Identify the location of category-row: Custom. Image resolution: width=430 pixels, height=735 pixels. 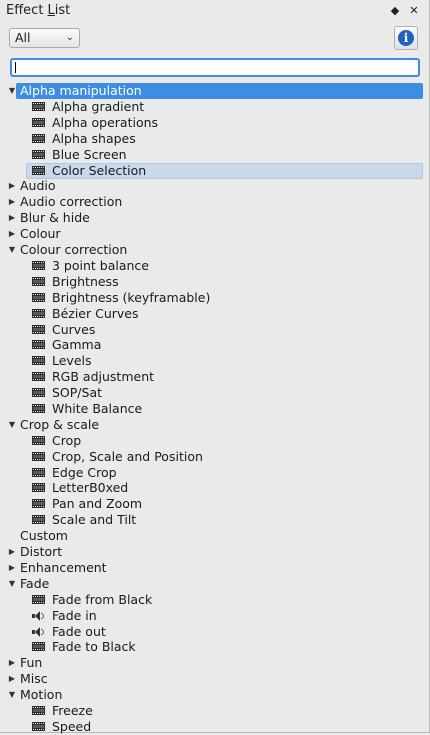
(212, 536).